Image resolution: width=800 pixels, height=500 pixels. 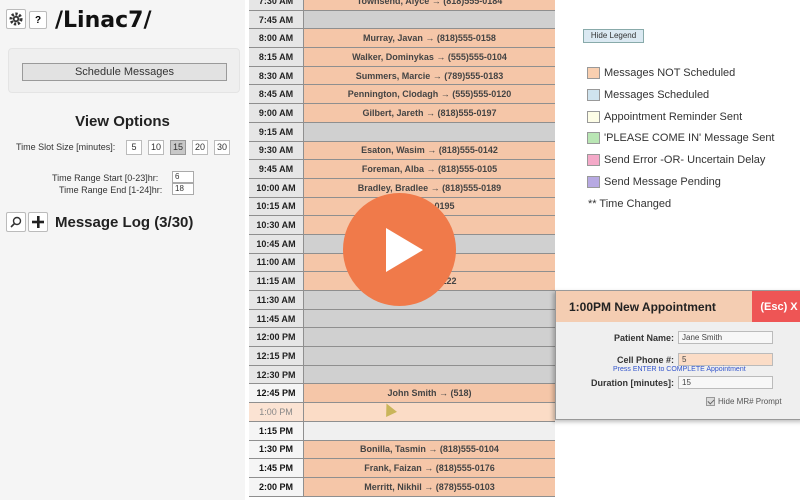 I want to click on schedule-row: 7:45 AM, so click(x=402, y=20).